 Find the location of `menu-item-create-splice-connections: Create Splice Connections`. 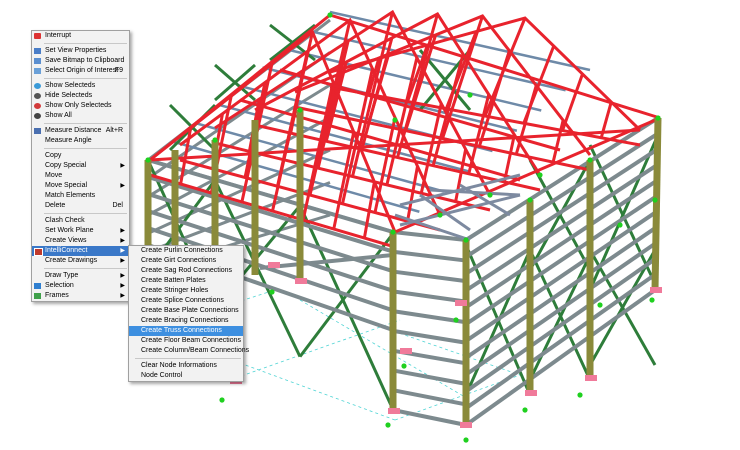

menu-item-create-splice-connections: Create Splice Connections is located at coordinates (186, 301).